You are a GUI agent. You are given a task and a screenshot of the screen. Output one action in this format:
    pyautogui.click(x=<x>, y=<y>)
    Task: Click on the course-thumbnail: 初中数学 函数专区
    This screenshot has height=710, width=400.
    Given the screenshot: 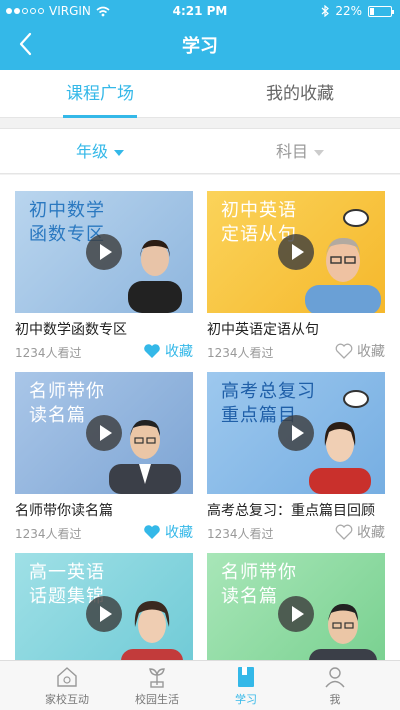 What is the action you would take?
    pyautogui.click(x=104, y=252)
    